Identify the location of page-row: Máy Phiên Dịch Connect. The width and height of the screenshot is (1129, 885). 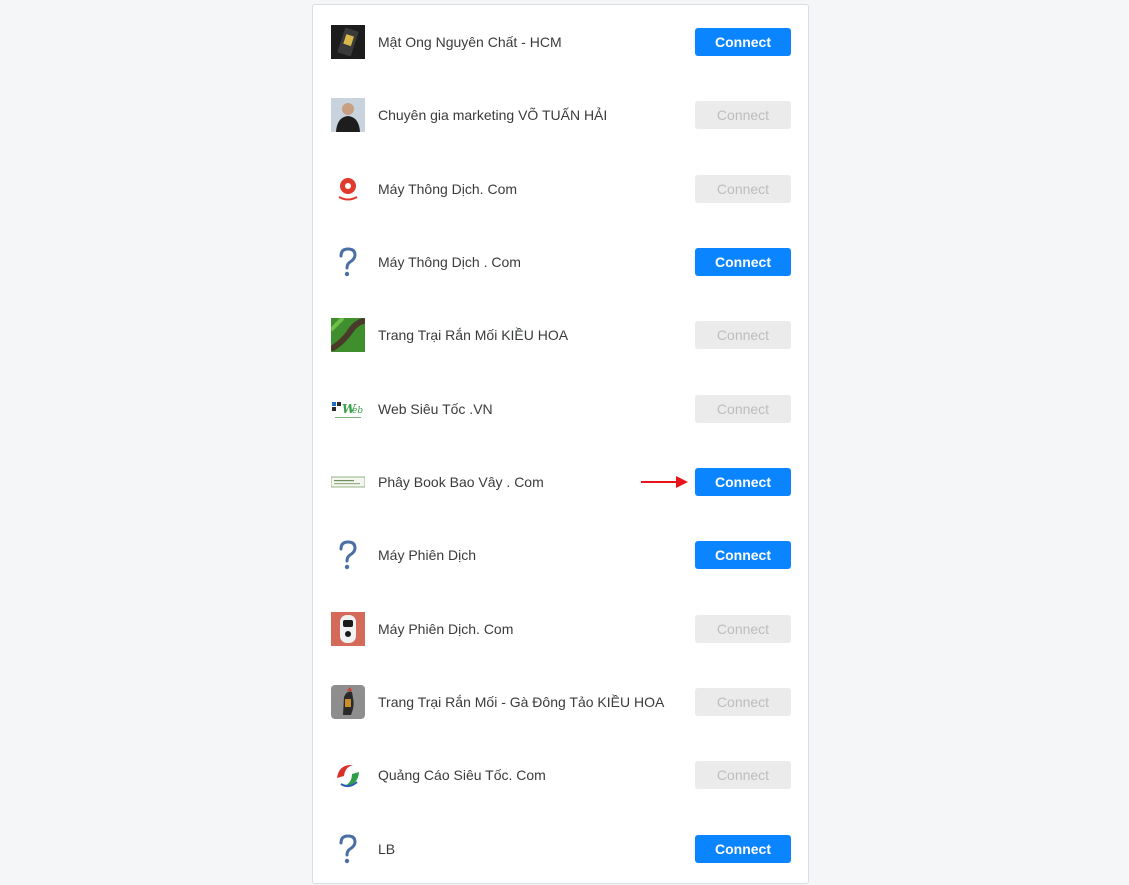
(560, 554).